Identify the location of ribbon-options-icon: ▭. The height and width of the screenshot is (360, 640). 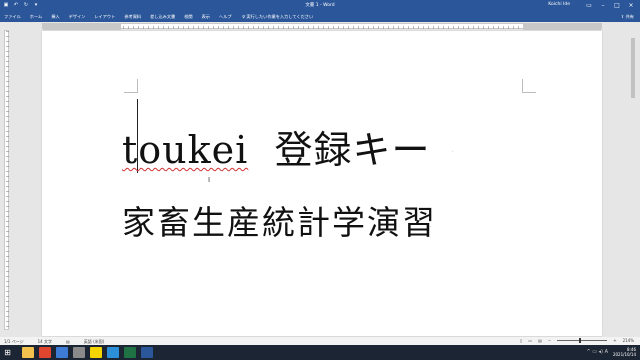
(589, 5).